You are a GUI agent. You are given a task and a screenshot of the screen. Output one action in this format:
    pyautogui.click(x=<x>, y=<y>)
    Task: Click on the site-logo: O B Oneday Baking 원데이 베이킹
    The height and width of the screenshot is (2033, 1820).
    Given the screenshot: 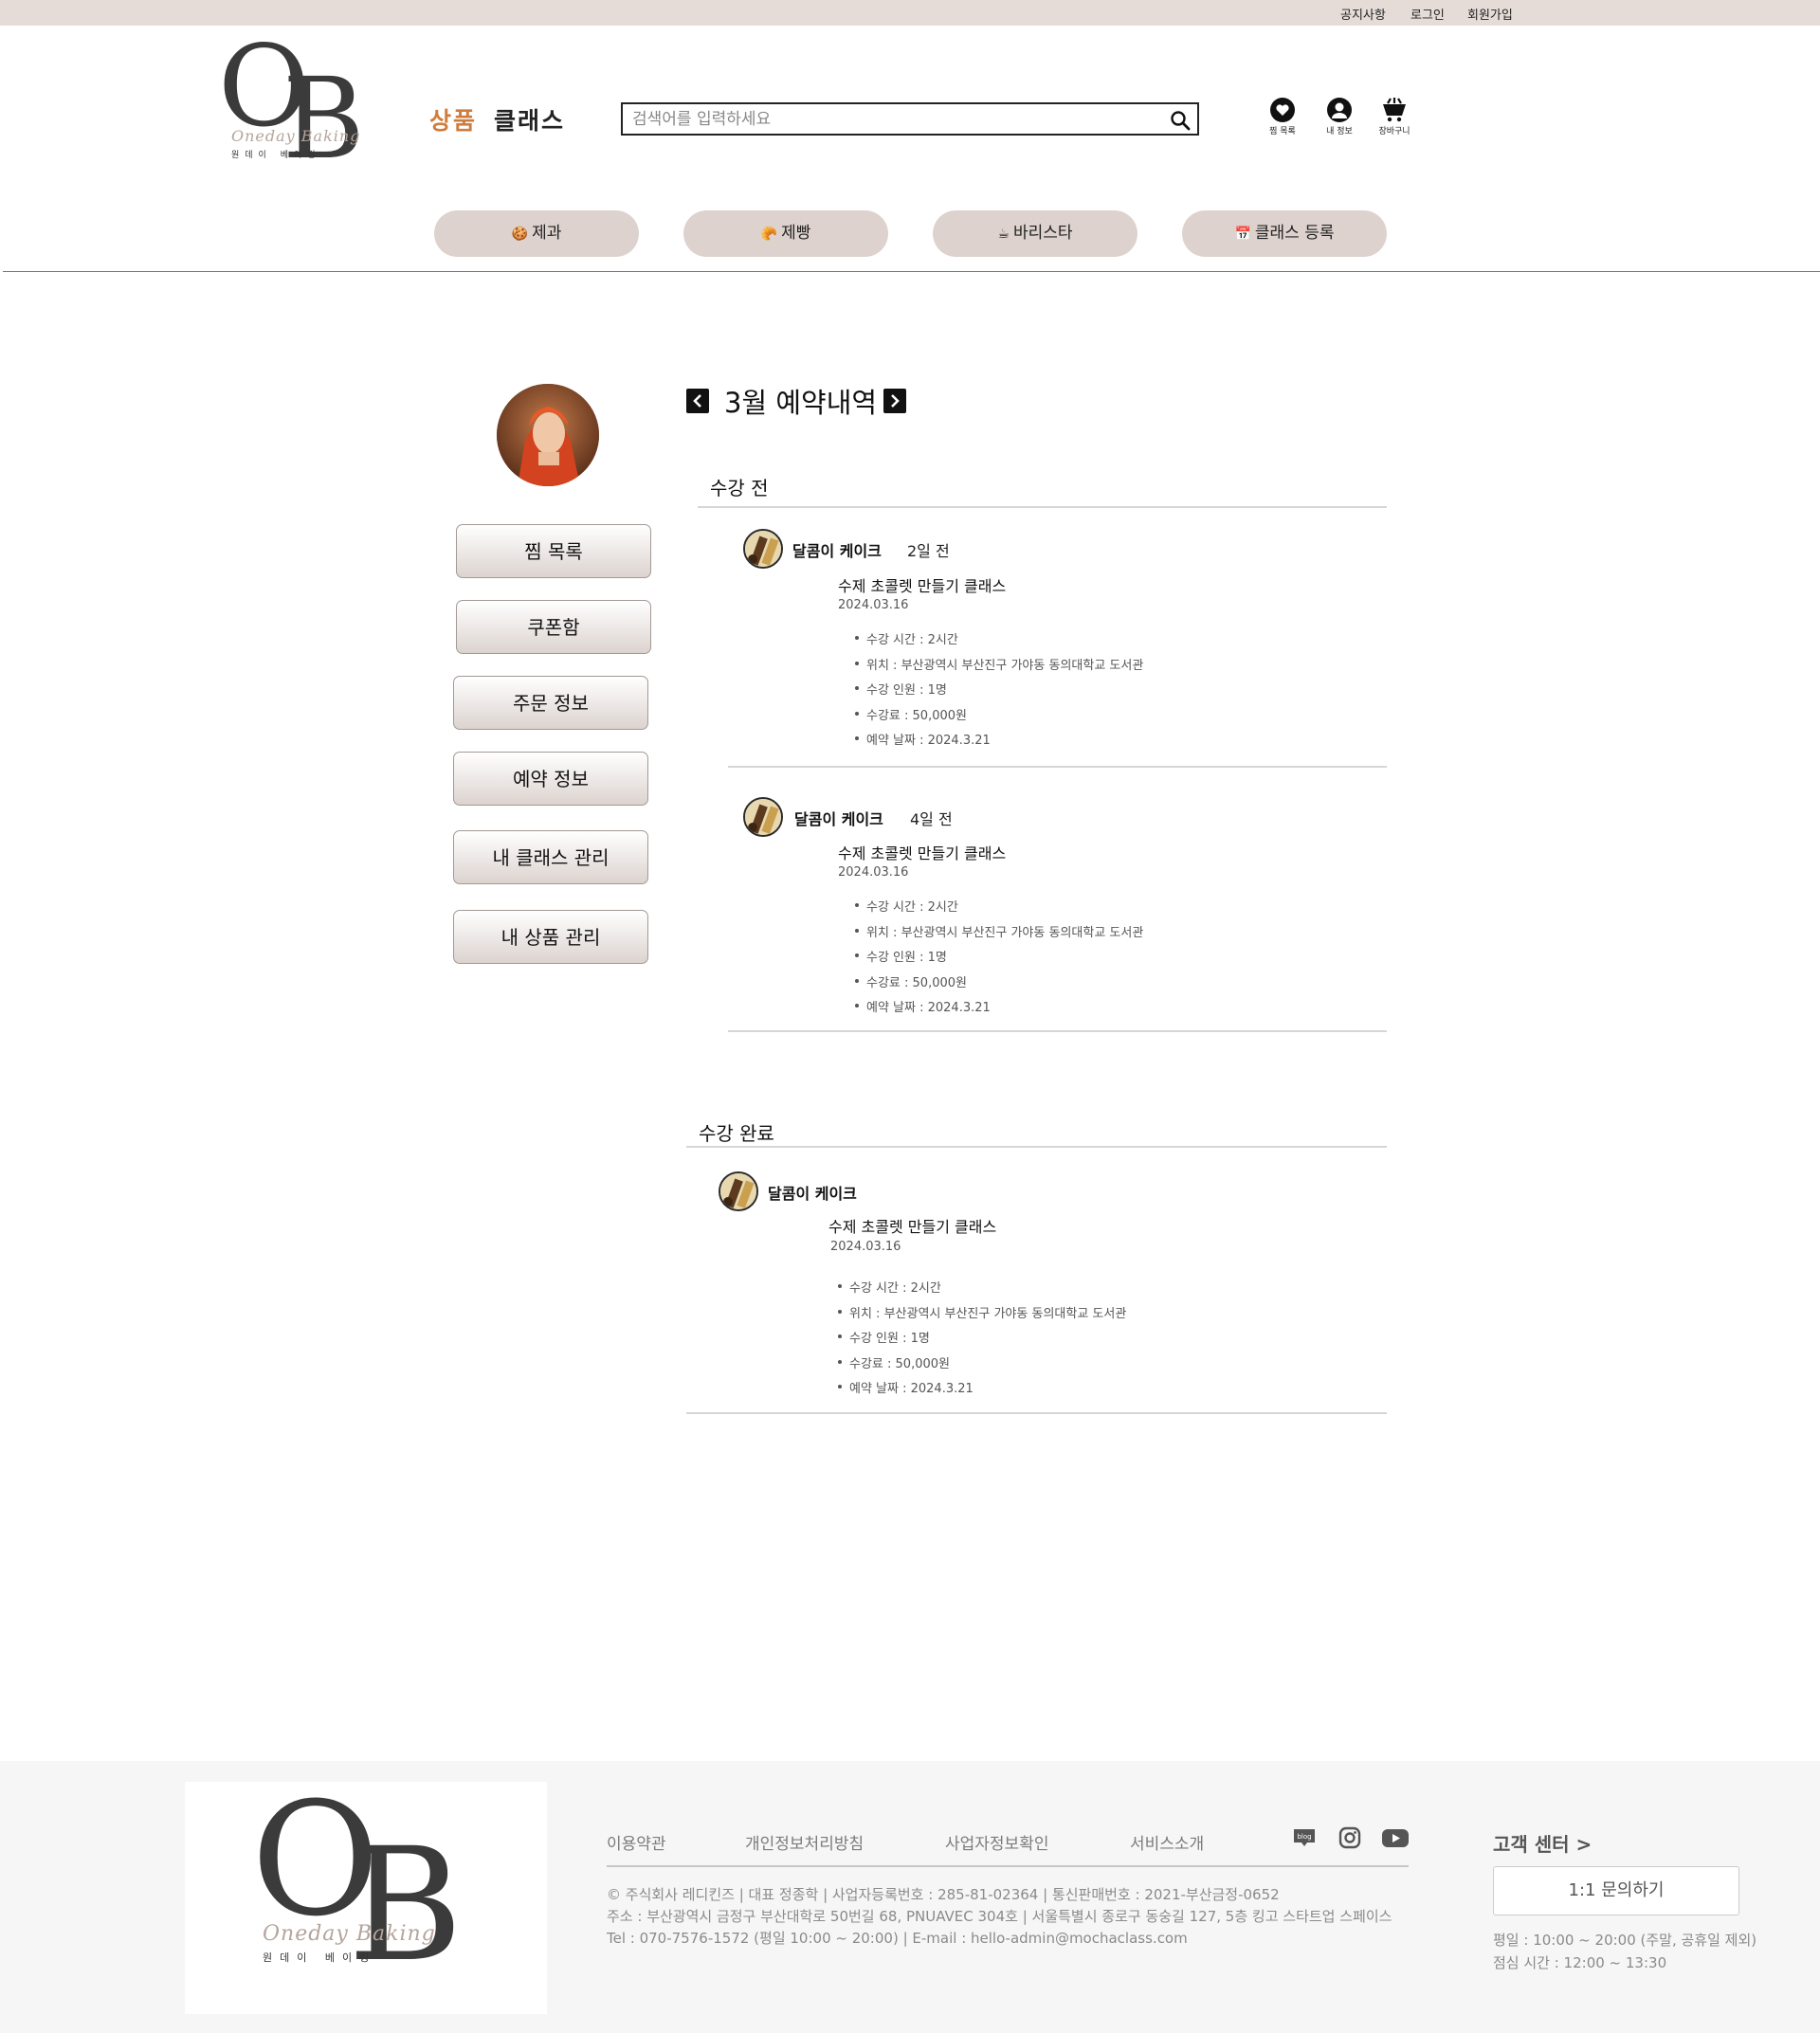 What is the action you would take?
    pyautogui.click(x=294, y=105)
    